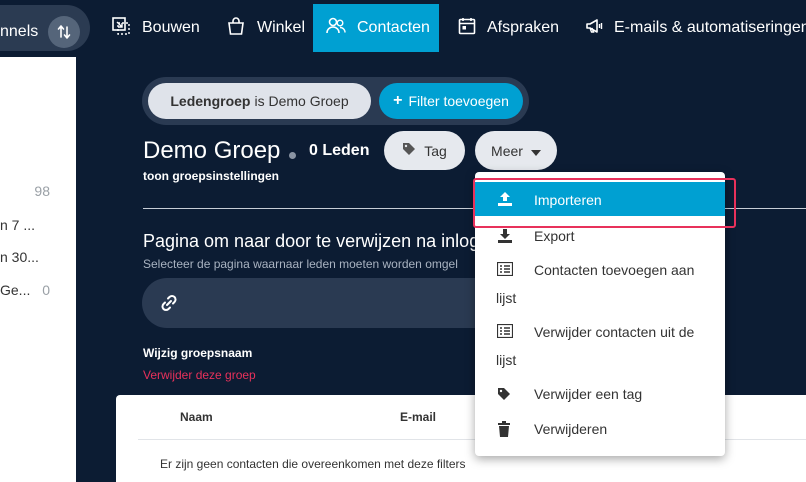 The width and height of the screenshot is (806, 482). I want to click on menu-item-label: Export, so click(554, 236).